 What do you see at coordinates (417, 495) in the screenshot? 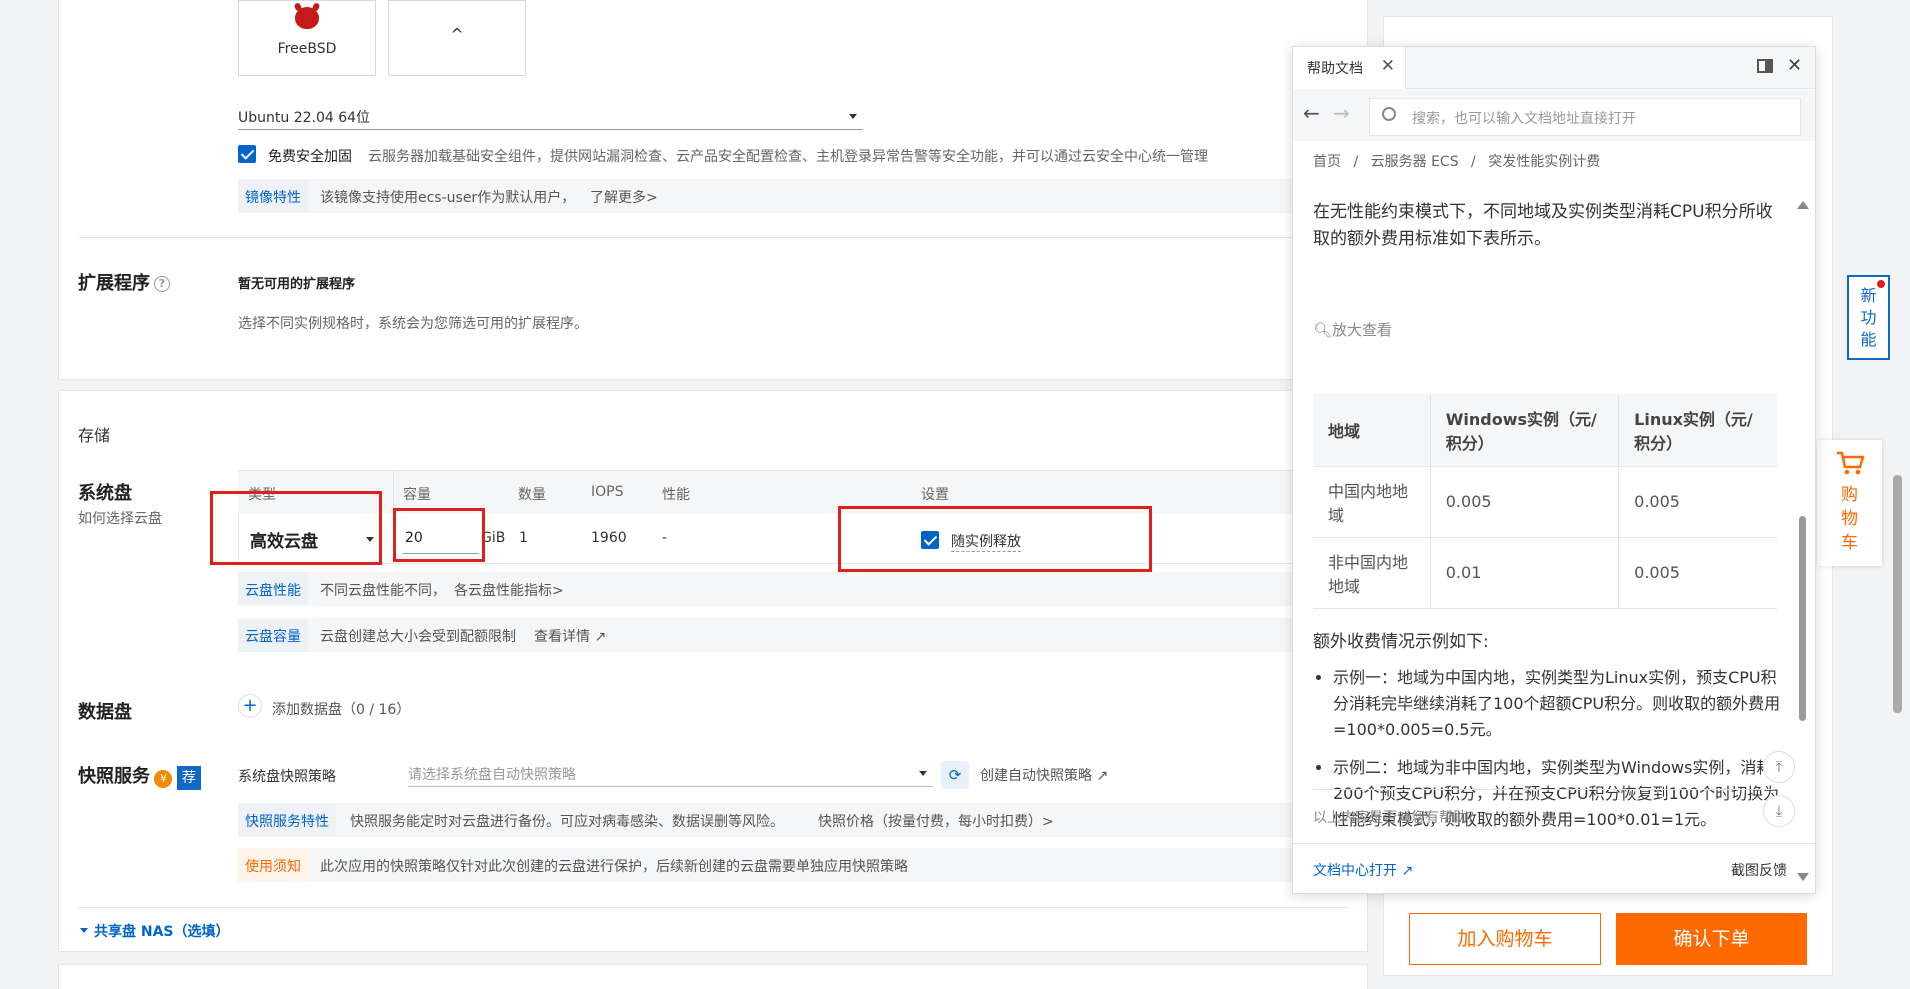
I see `col-capacity: 容量` at bounding box center [417, 495].